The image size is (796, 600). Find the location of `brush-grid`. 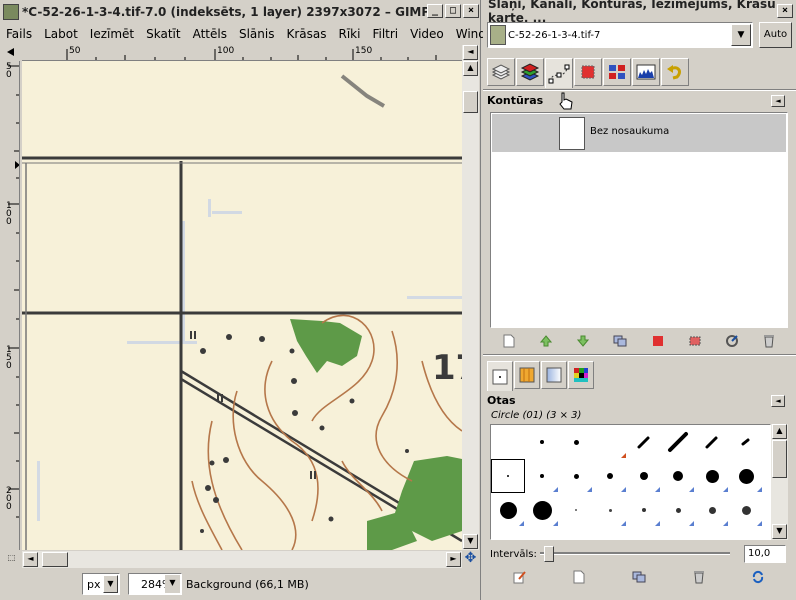

brush-grid is located at coordinates (630, 482).